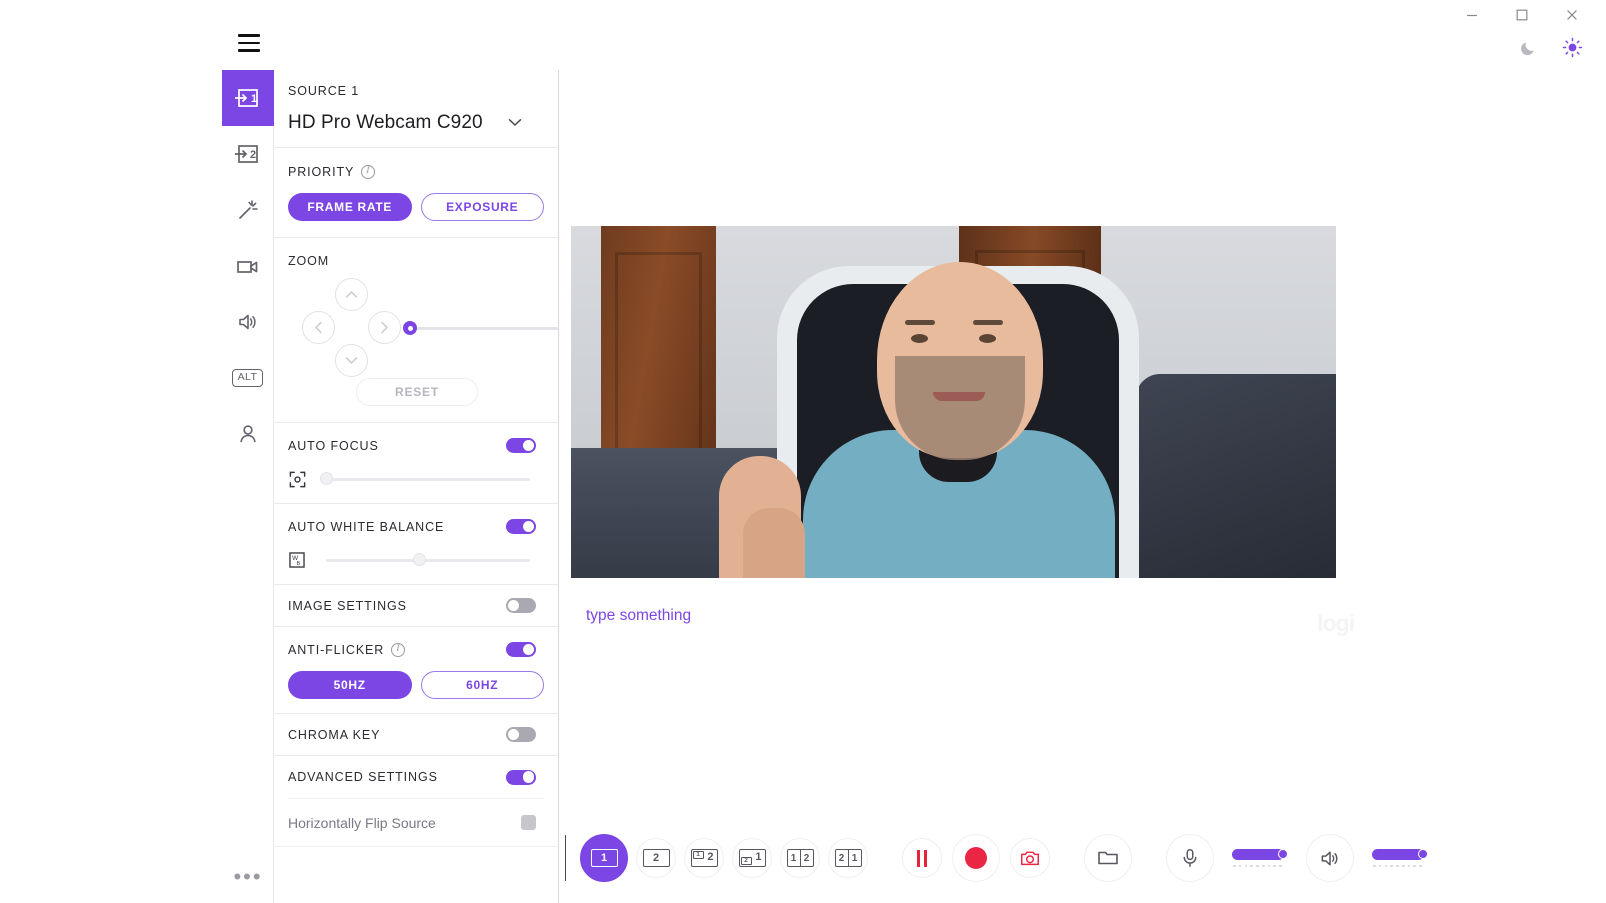  I want to click on layout-split-1-2-button: 1 2, so click(800, 858).